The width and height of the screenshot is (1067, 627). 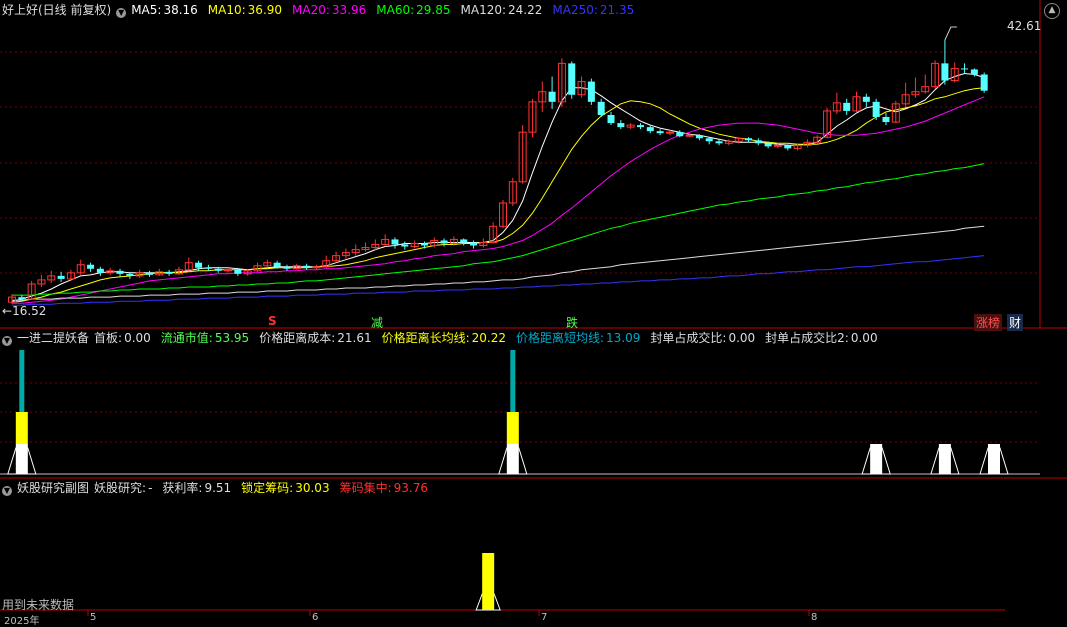 I want to click on sub1-field-value: 53.95, so click(x=232, y=338).